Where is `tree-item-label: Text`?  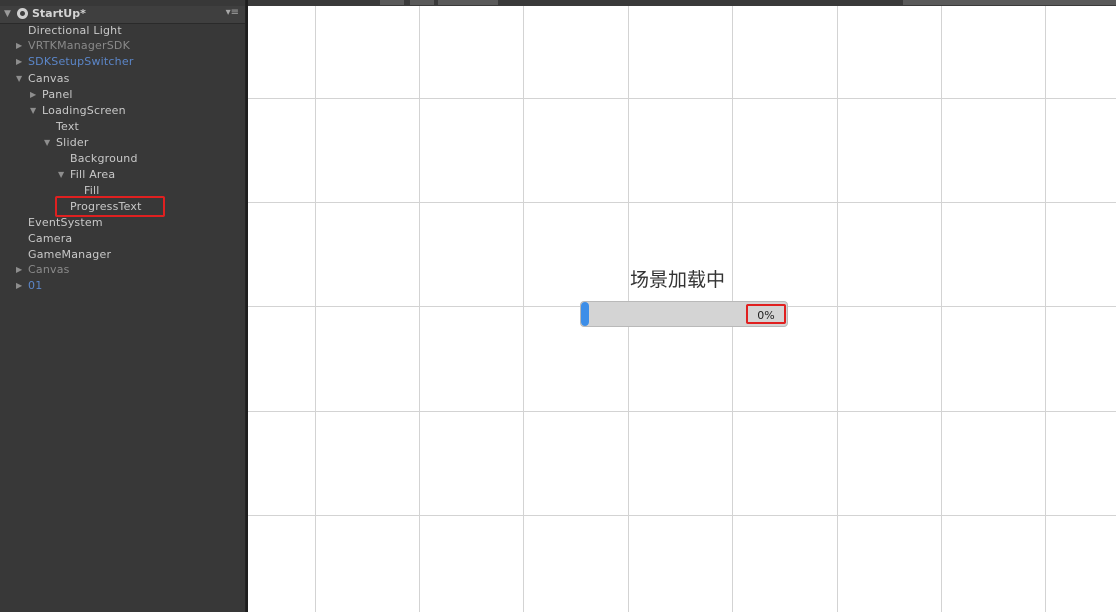 tree-item-label: Text is located at coordinates (68, 126).